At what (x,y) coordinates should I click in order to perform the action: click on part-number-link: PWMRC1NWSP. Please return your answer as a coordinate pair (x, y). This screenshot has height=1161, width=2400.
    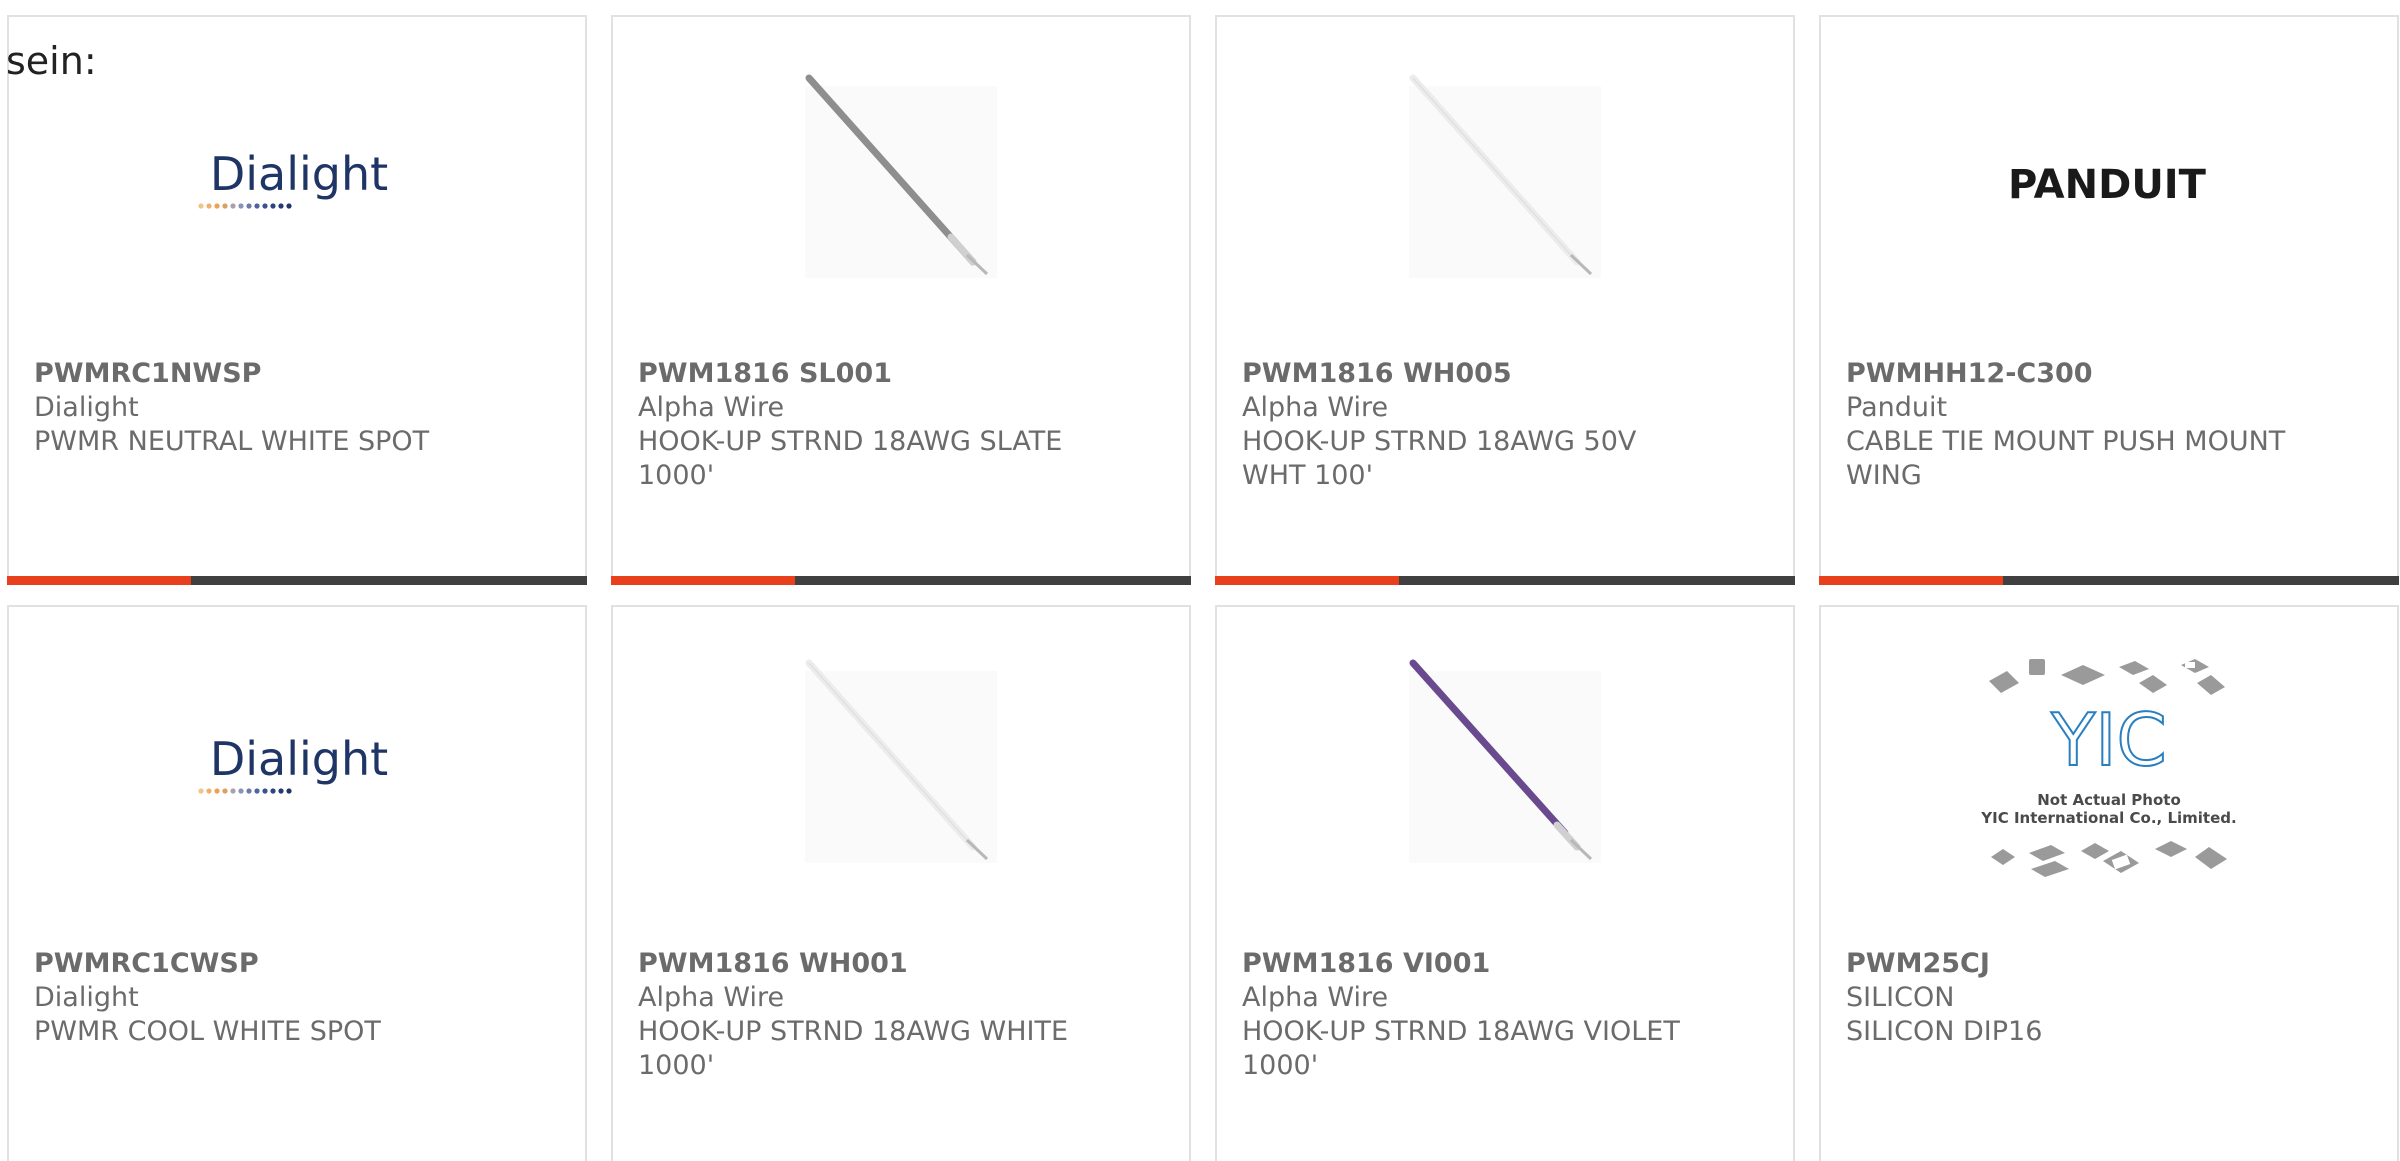
    Looking at the image, I should click on (297, 374).